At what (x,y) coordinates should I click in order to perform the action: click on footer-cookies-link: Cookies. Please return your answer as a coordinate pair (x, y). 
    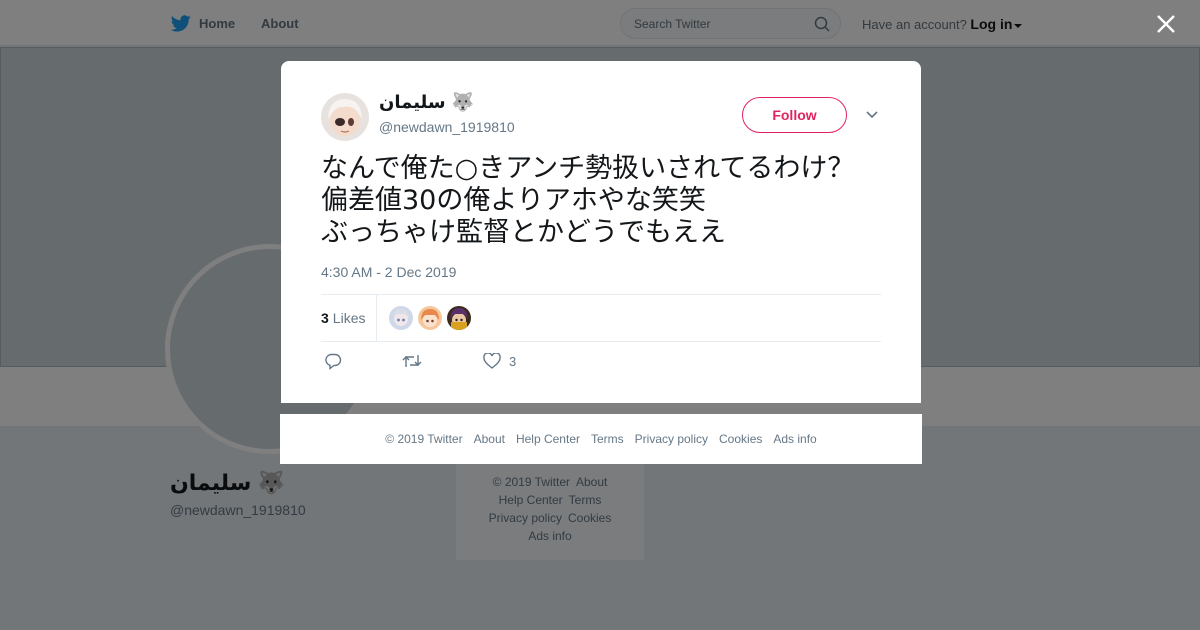
    Looking at the image, I should click on (740, 439).